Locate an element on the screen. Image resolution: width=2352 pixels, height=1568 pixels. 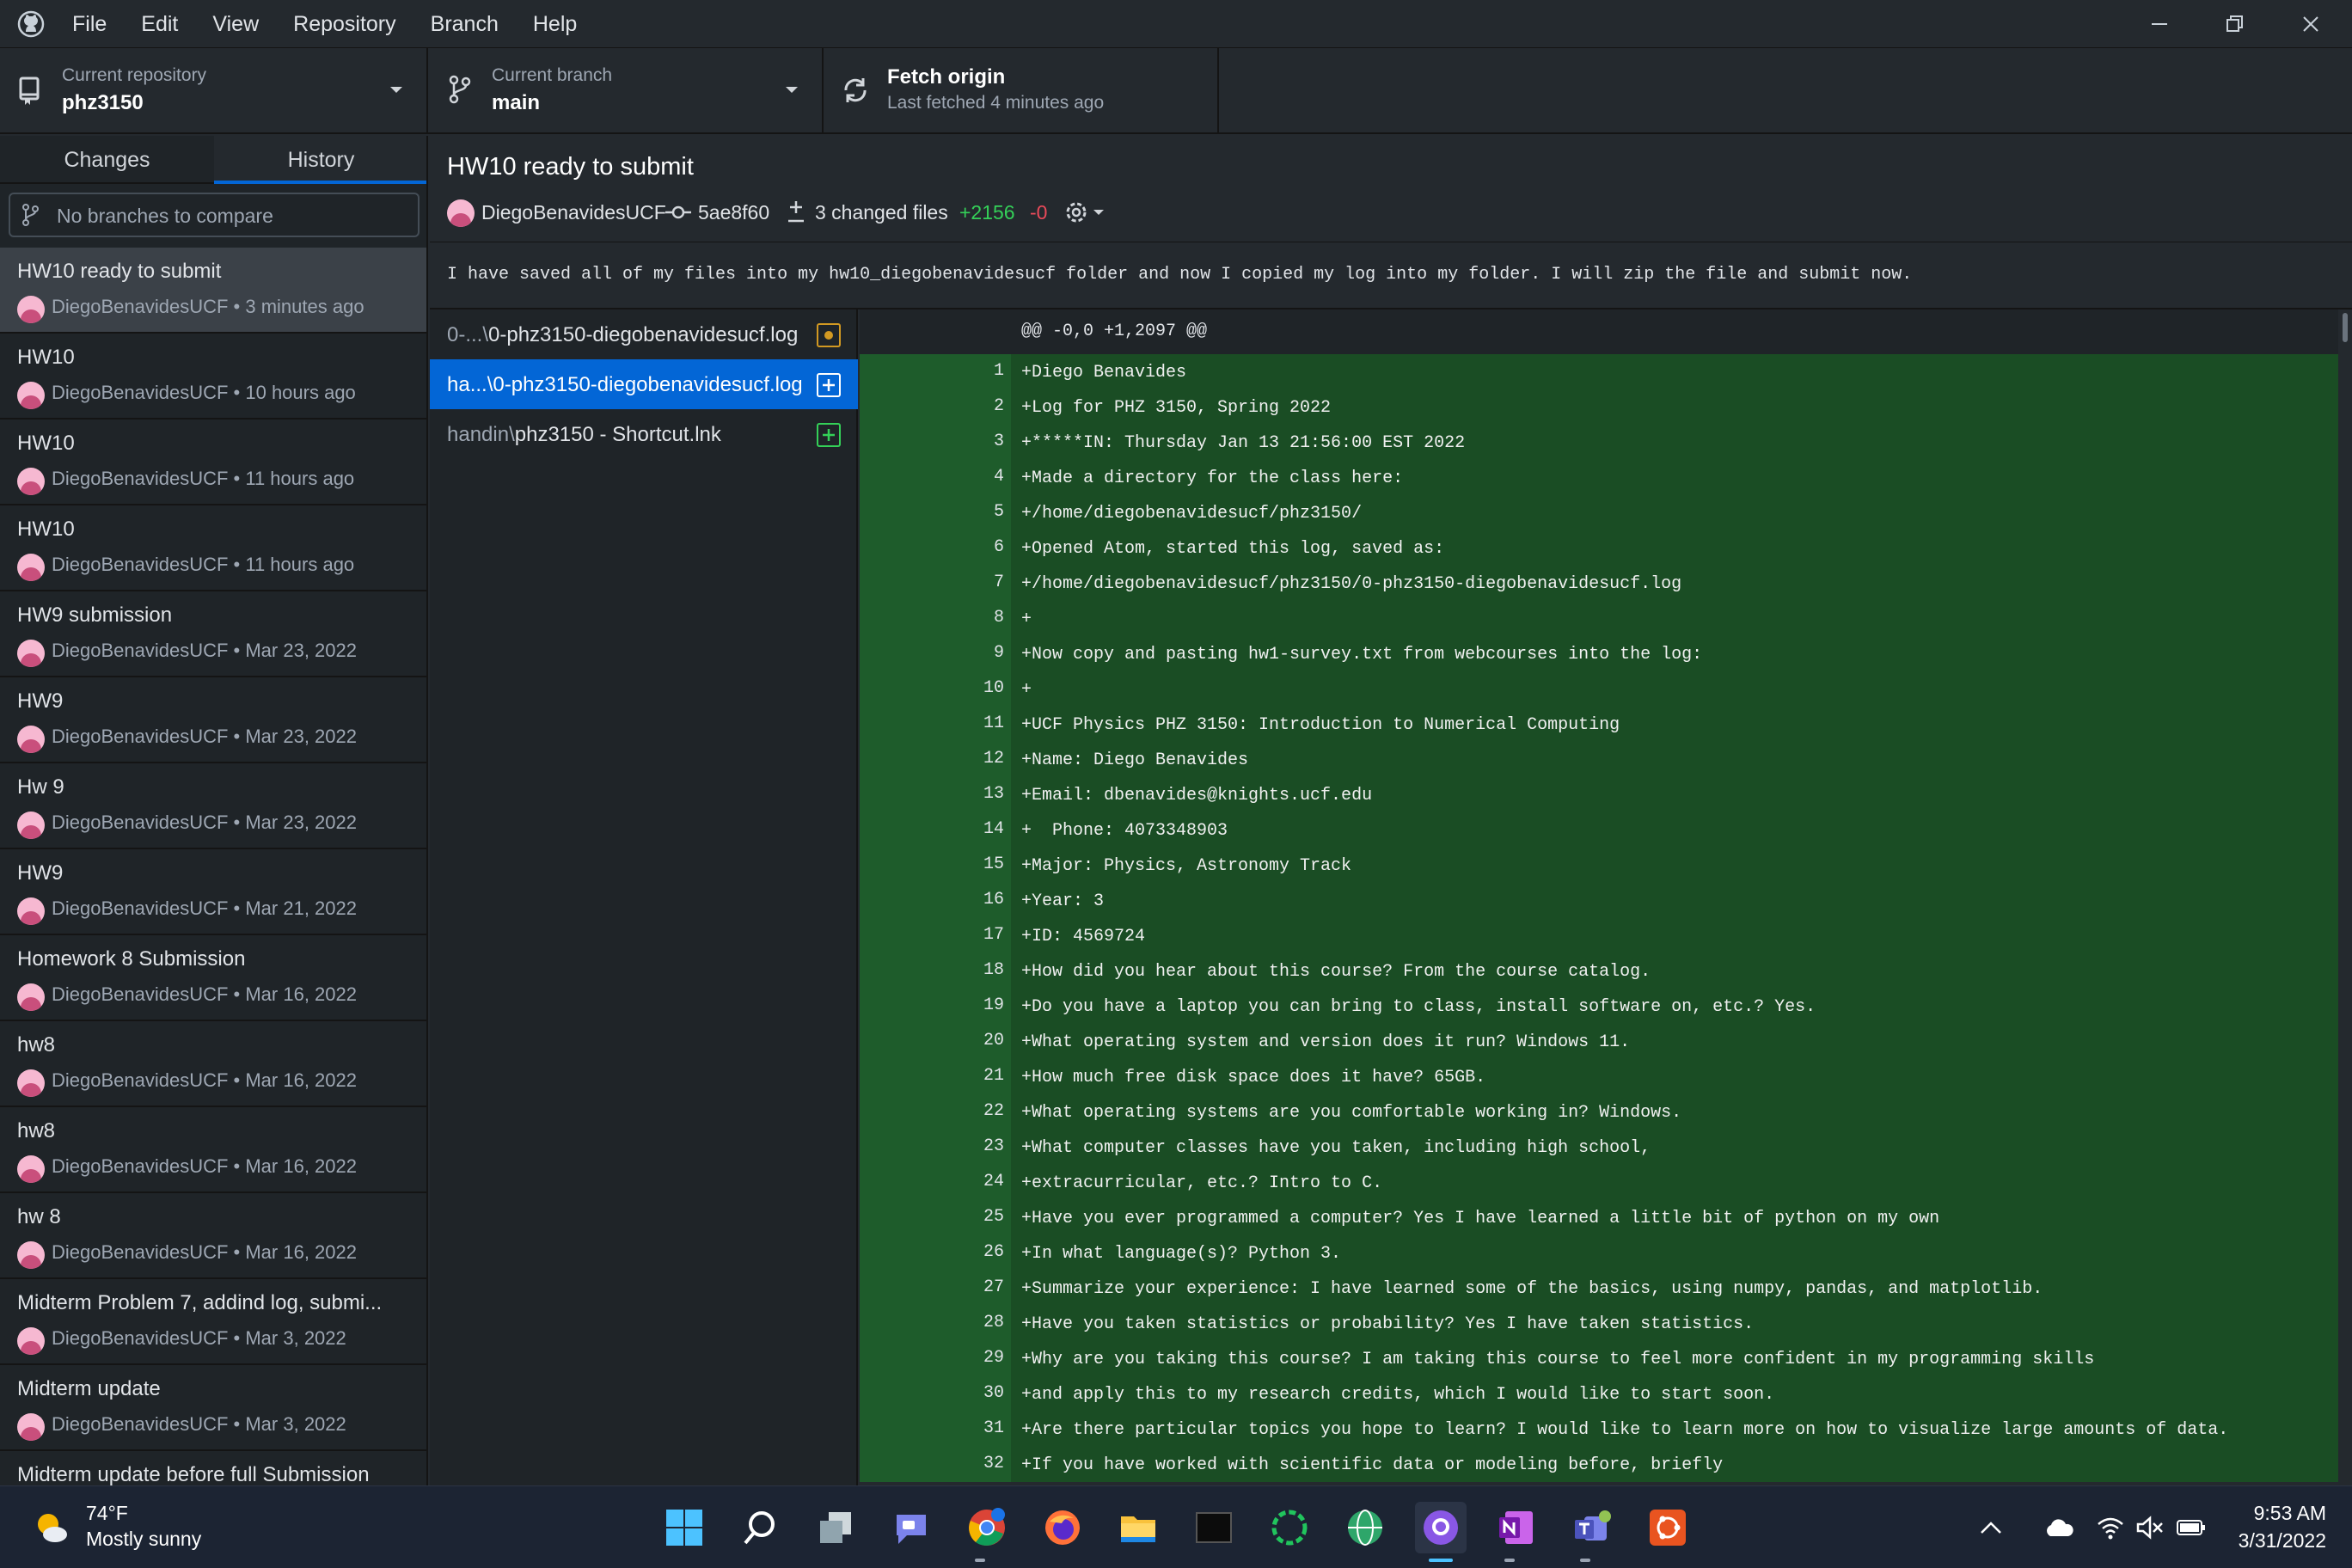
scrollbar-thumb is located at coordinates (2345, 327).